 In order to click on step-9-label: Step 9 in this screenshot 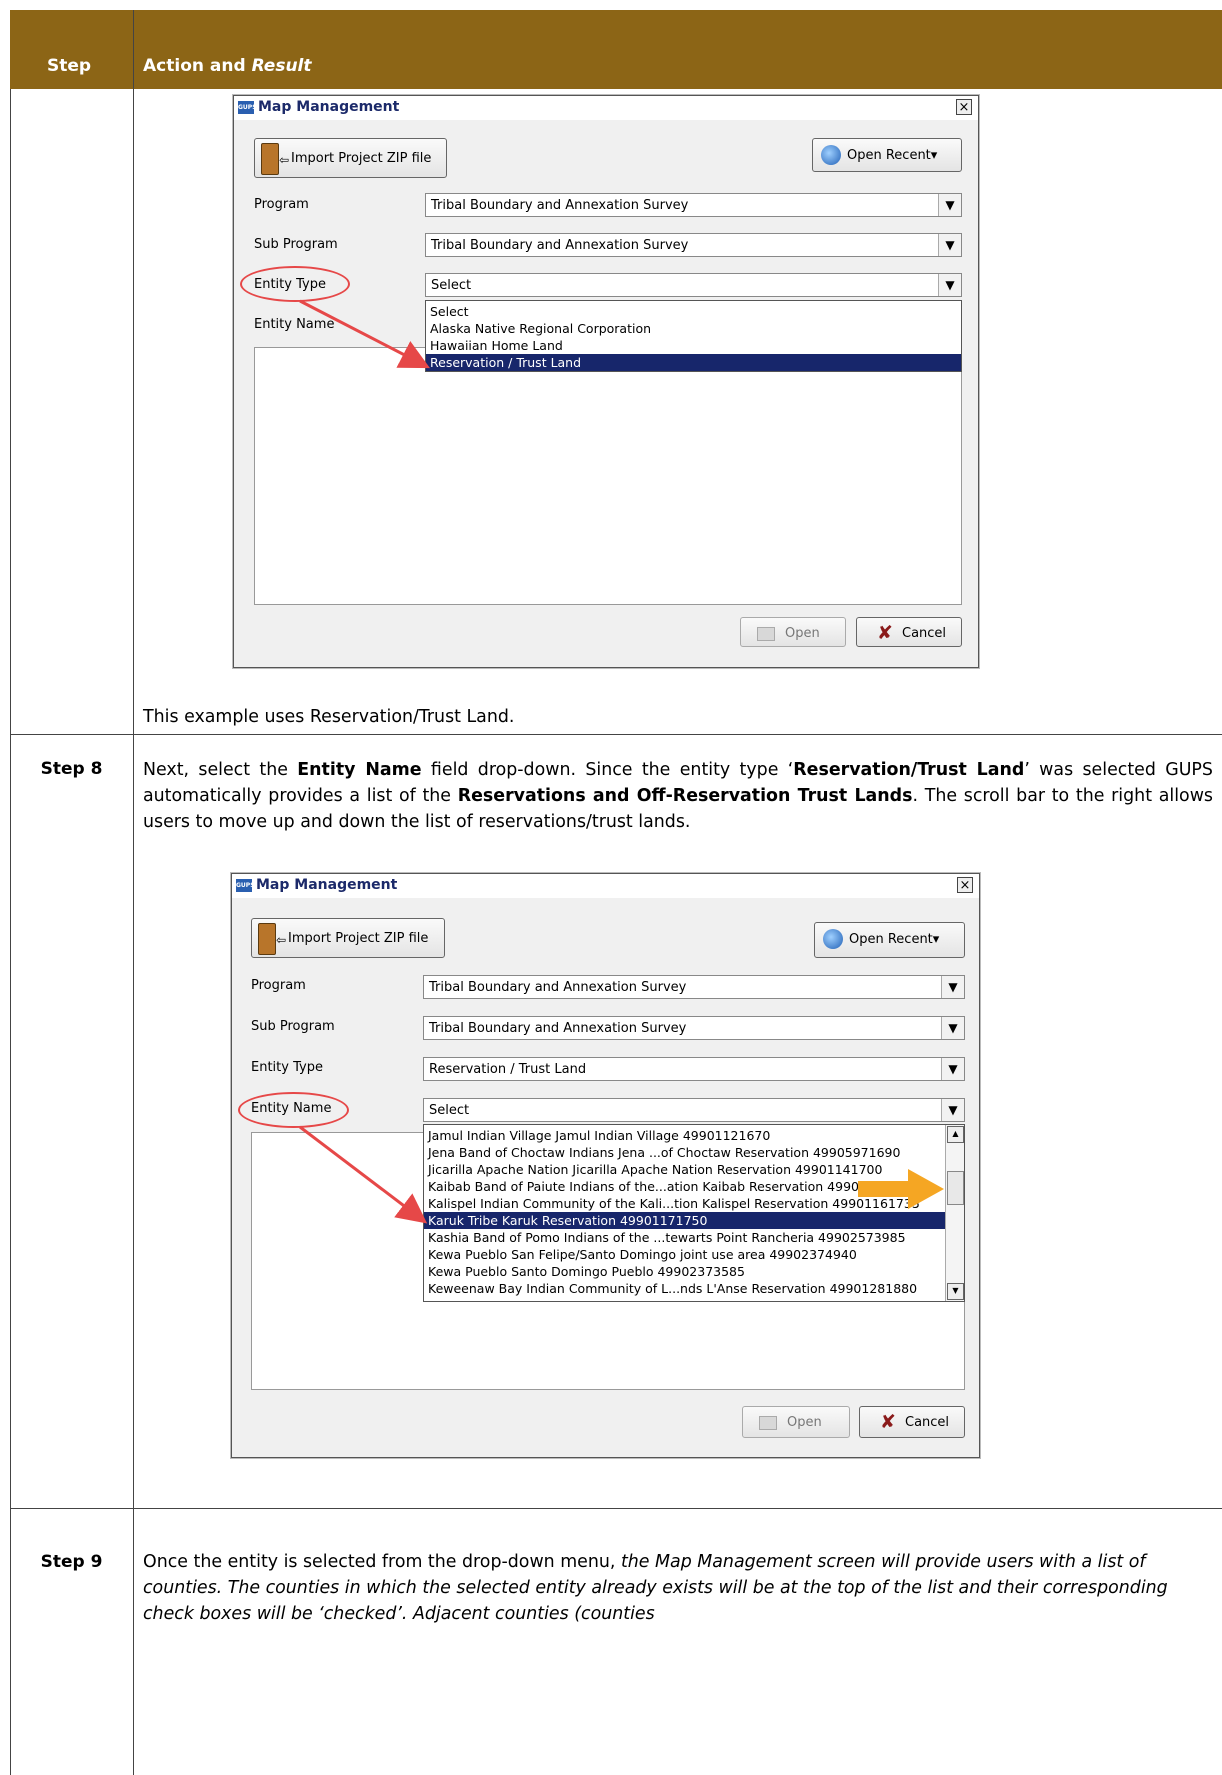, I will do `click(71, 1562)`.